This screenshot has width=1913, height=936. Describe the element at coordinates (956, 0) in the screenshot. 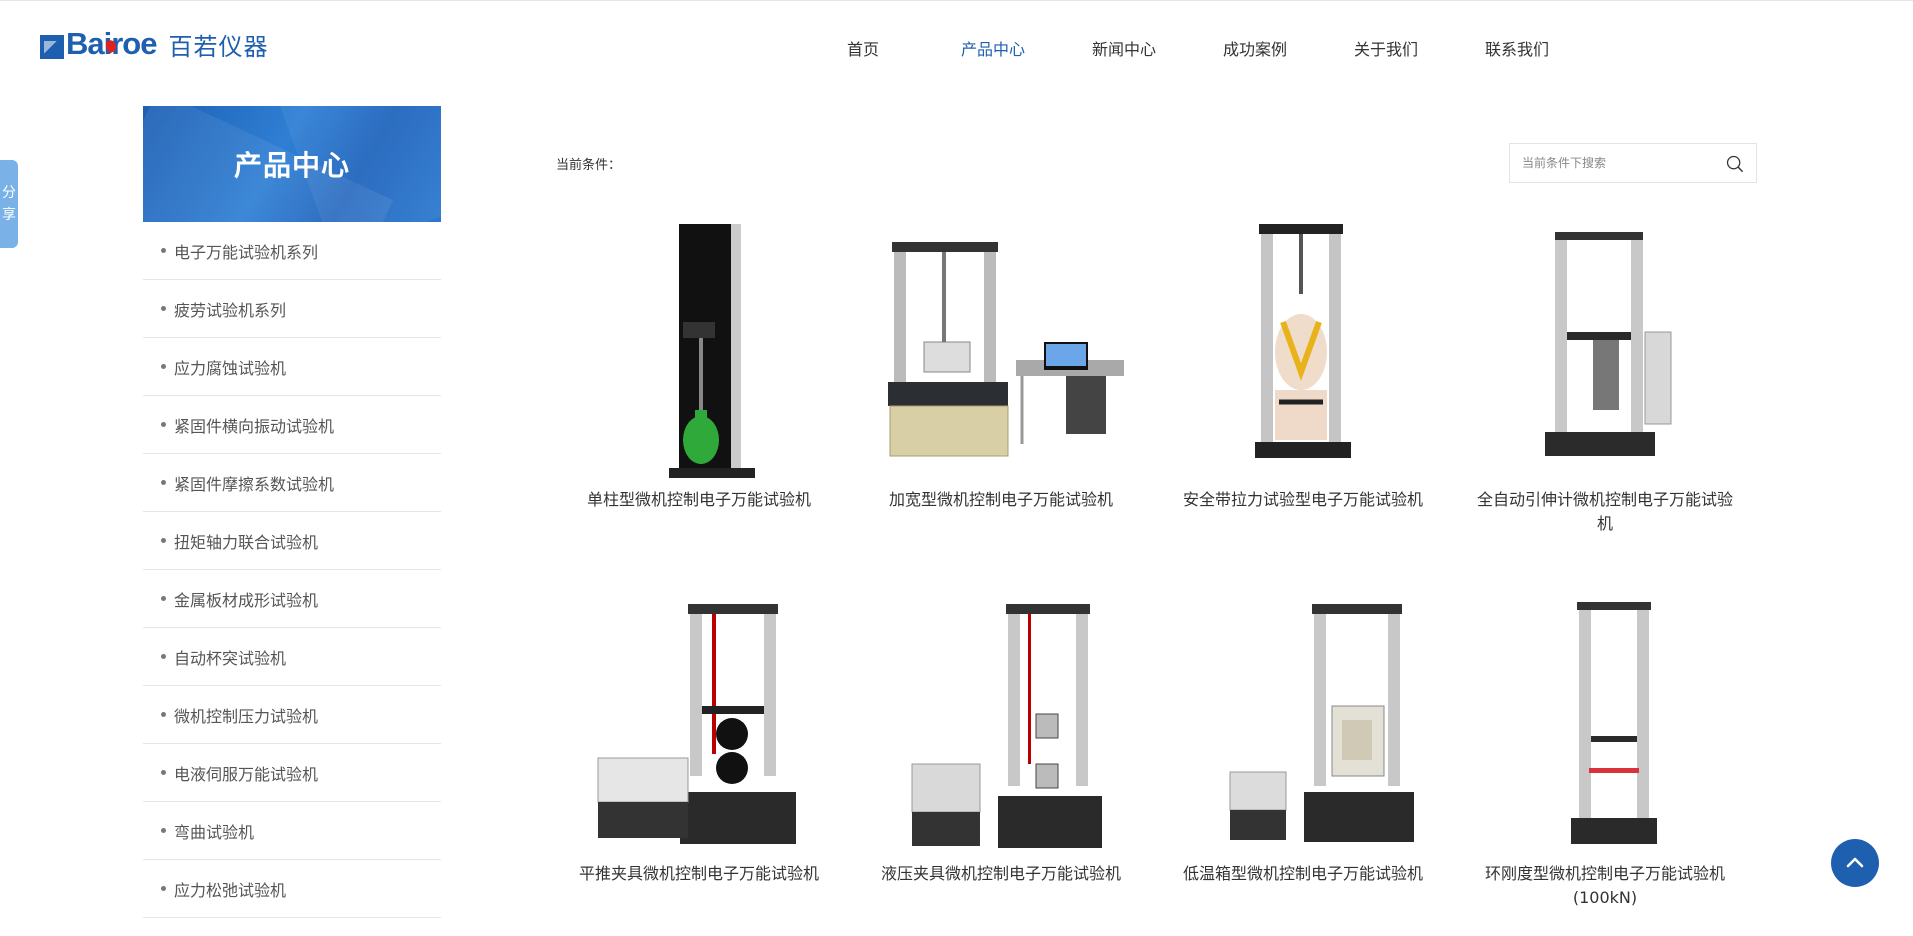

I see `top-border` at that location.